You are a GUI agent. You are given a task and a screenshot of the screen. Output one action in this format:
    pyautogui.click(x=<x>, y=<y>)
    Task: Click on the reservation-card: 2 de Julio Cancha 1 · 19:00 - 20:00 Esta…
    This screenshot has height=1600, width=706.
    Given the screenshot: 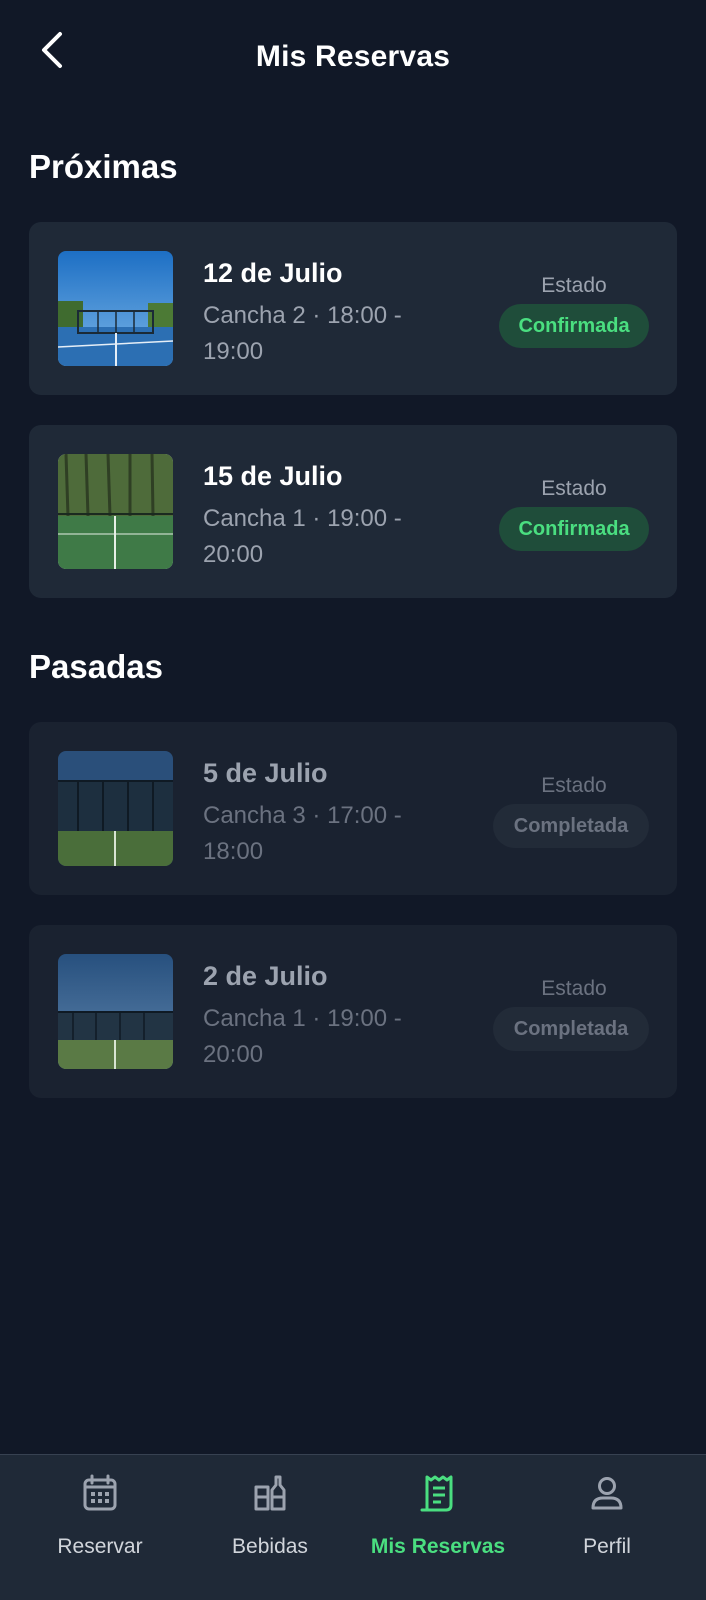 What is the action you would take?
    pyautogui.click(x=353, y=1011)
    